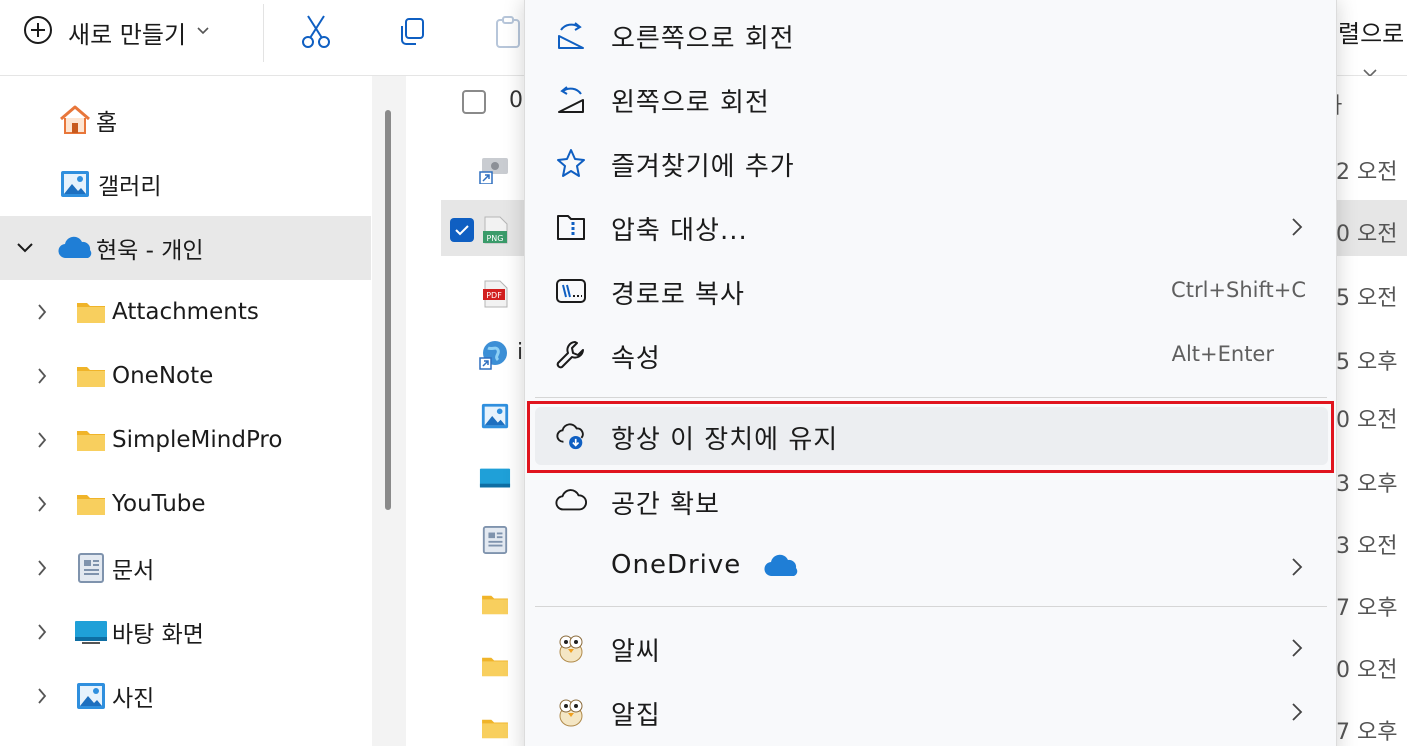 Image resolution: width=1407 pixels, height=746 pixels. What do you see at coordinates (636, 359) in the screenshot?
I see `menu-item-label: 속성` at bounding box center [636, 359].